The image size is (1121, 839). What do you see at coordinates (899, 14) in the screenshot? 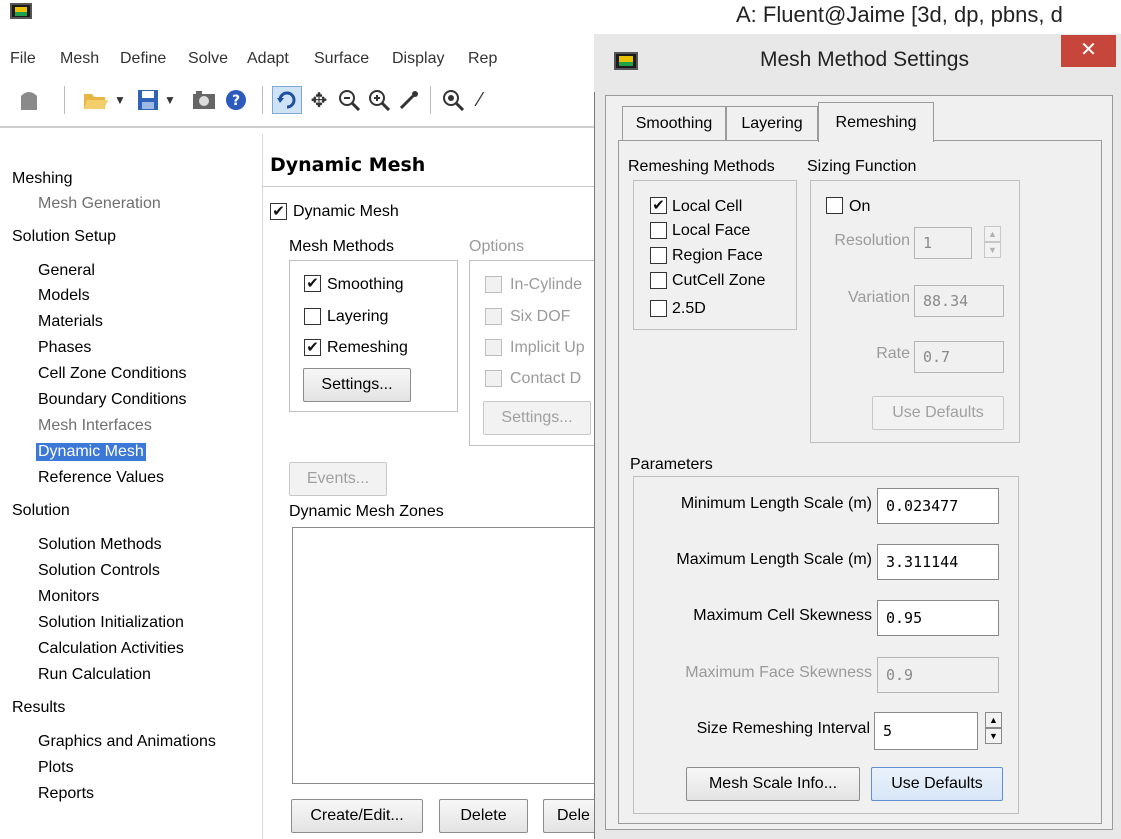
I see `window-title: A: Fluent@Jaime [3d, dp, pbns, d` at bounding box center [899, 14].